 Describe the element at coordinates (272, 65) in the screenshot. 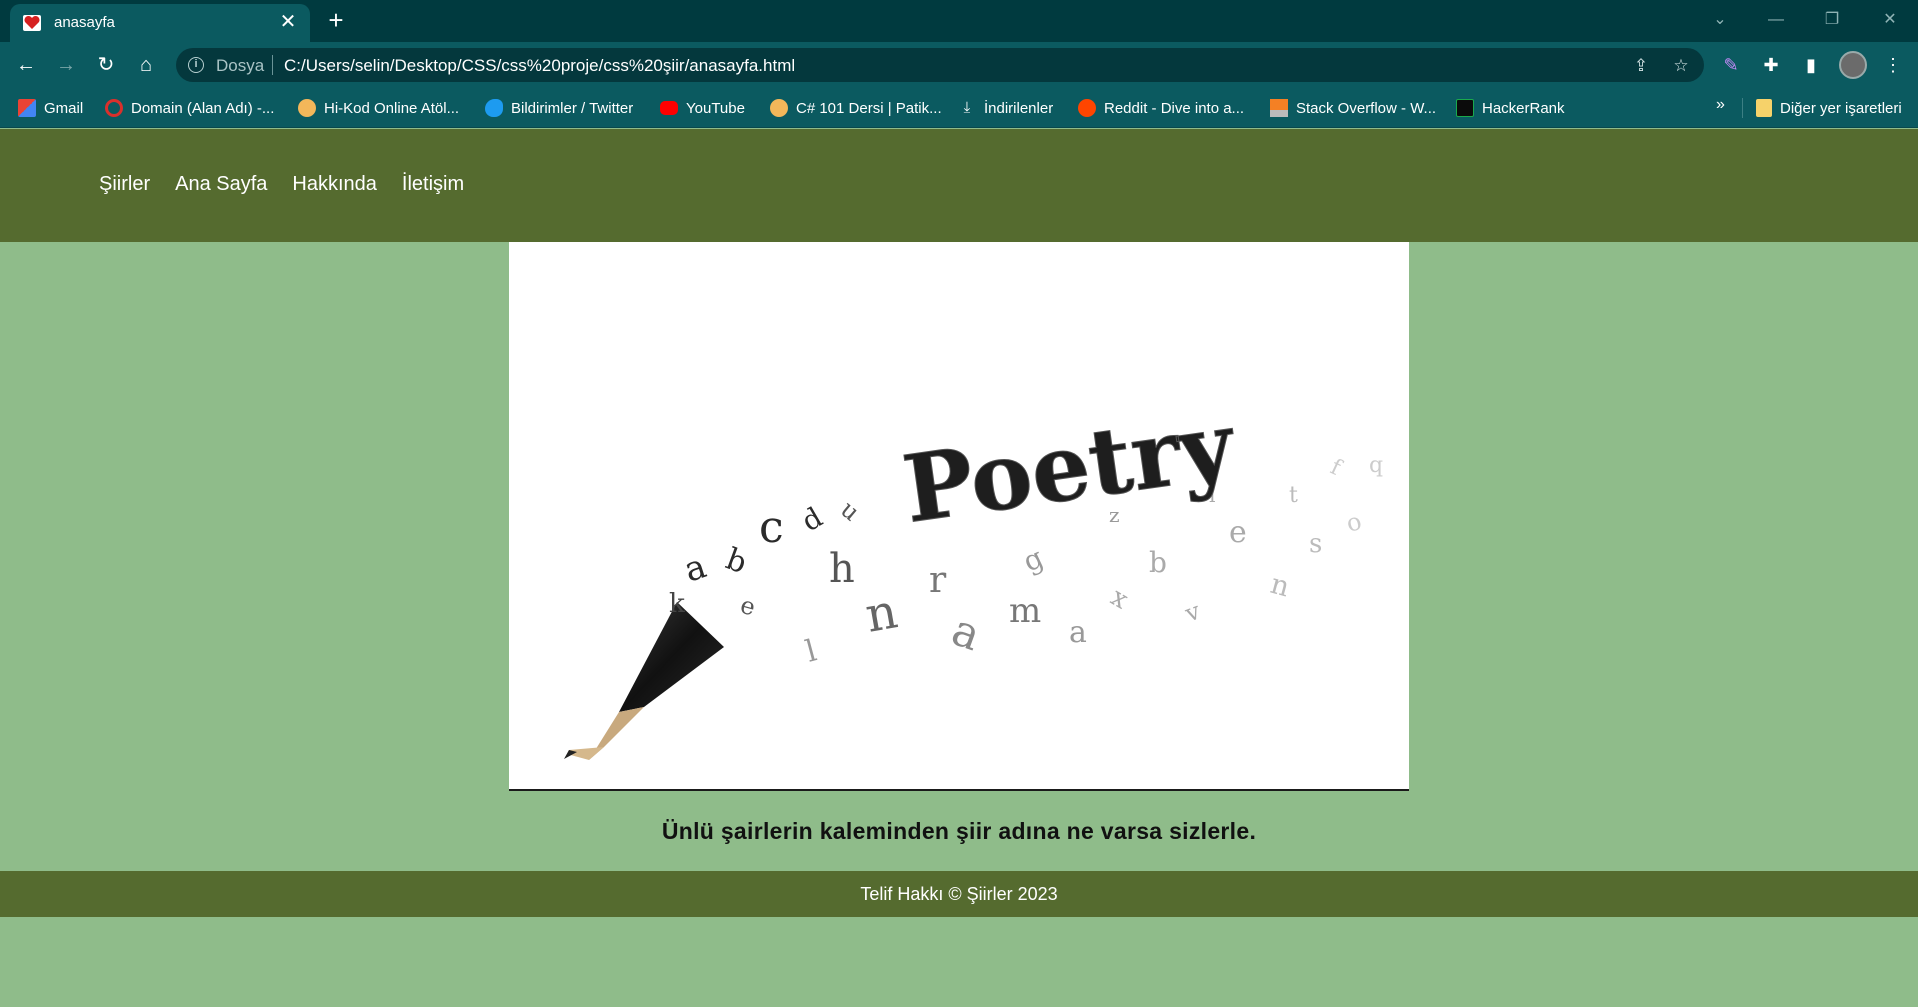

I see `omnibox-divider` at that location.